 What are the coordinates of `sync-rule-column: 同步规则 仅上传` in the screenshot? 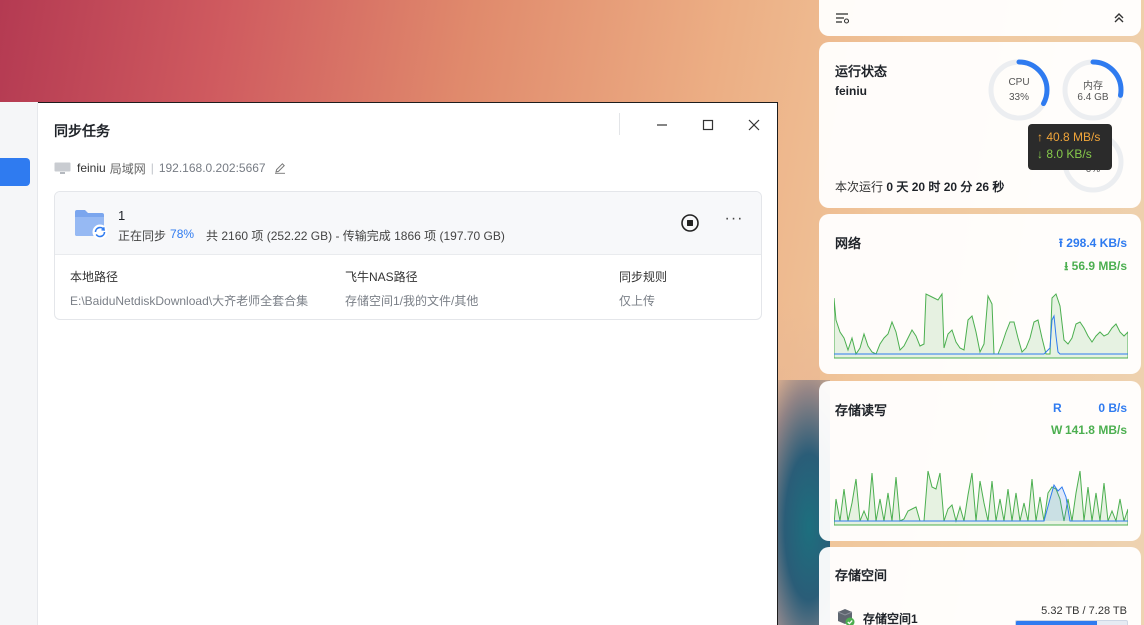 It's located at (643, 288).